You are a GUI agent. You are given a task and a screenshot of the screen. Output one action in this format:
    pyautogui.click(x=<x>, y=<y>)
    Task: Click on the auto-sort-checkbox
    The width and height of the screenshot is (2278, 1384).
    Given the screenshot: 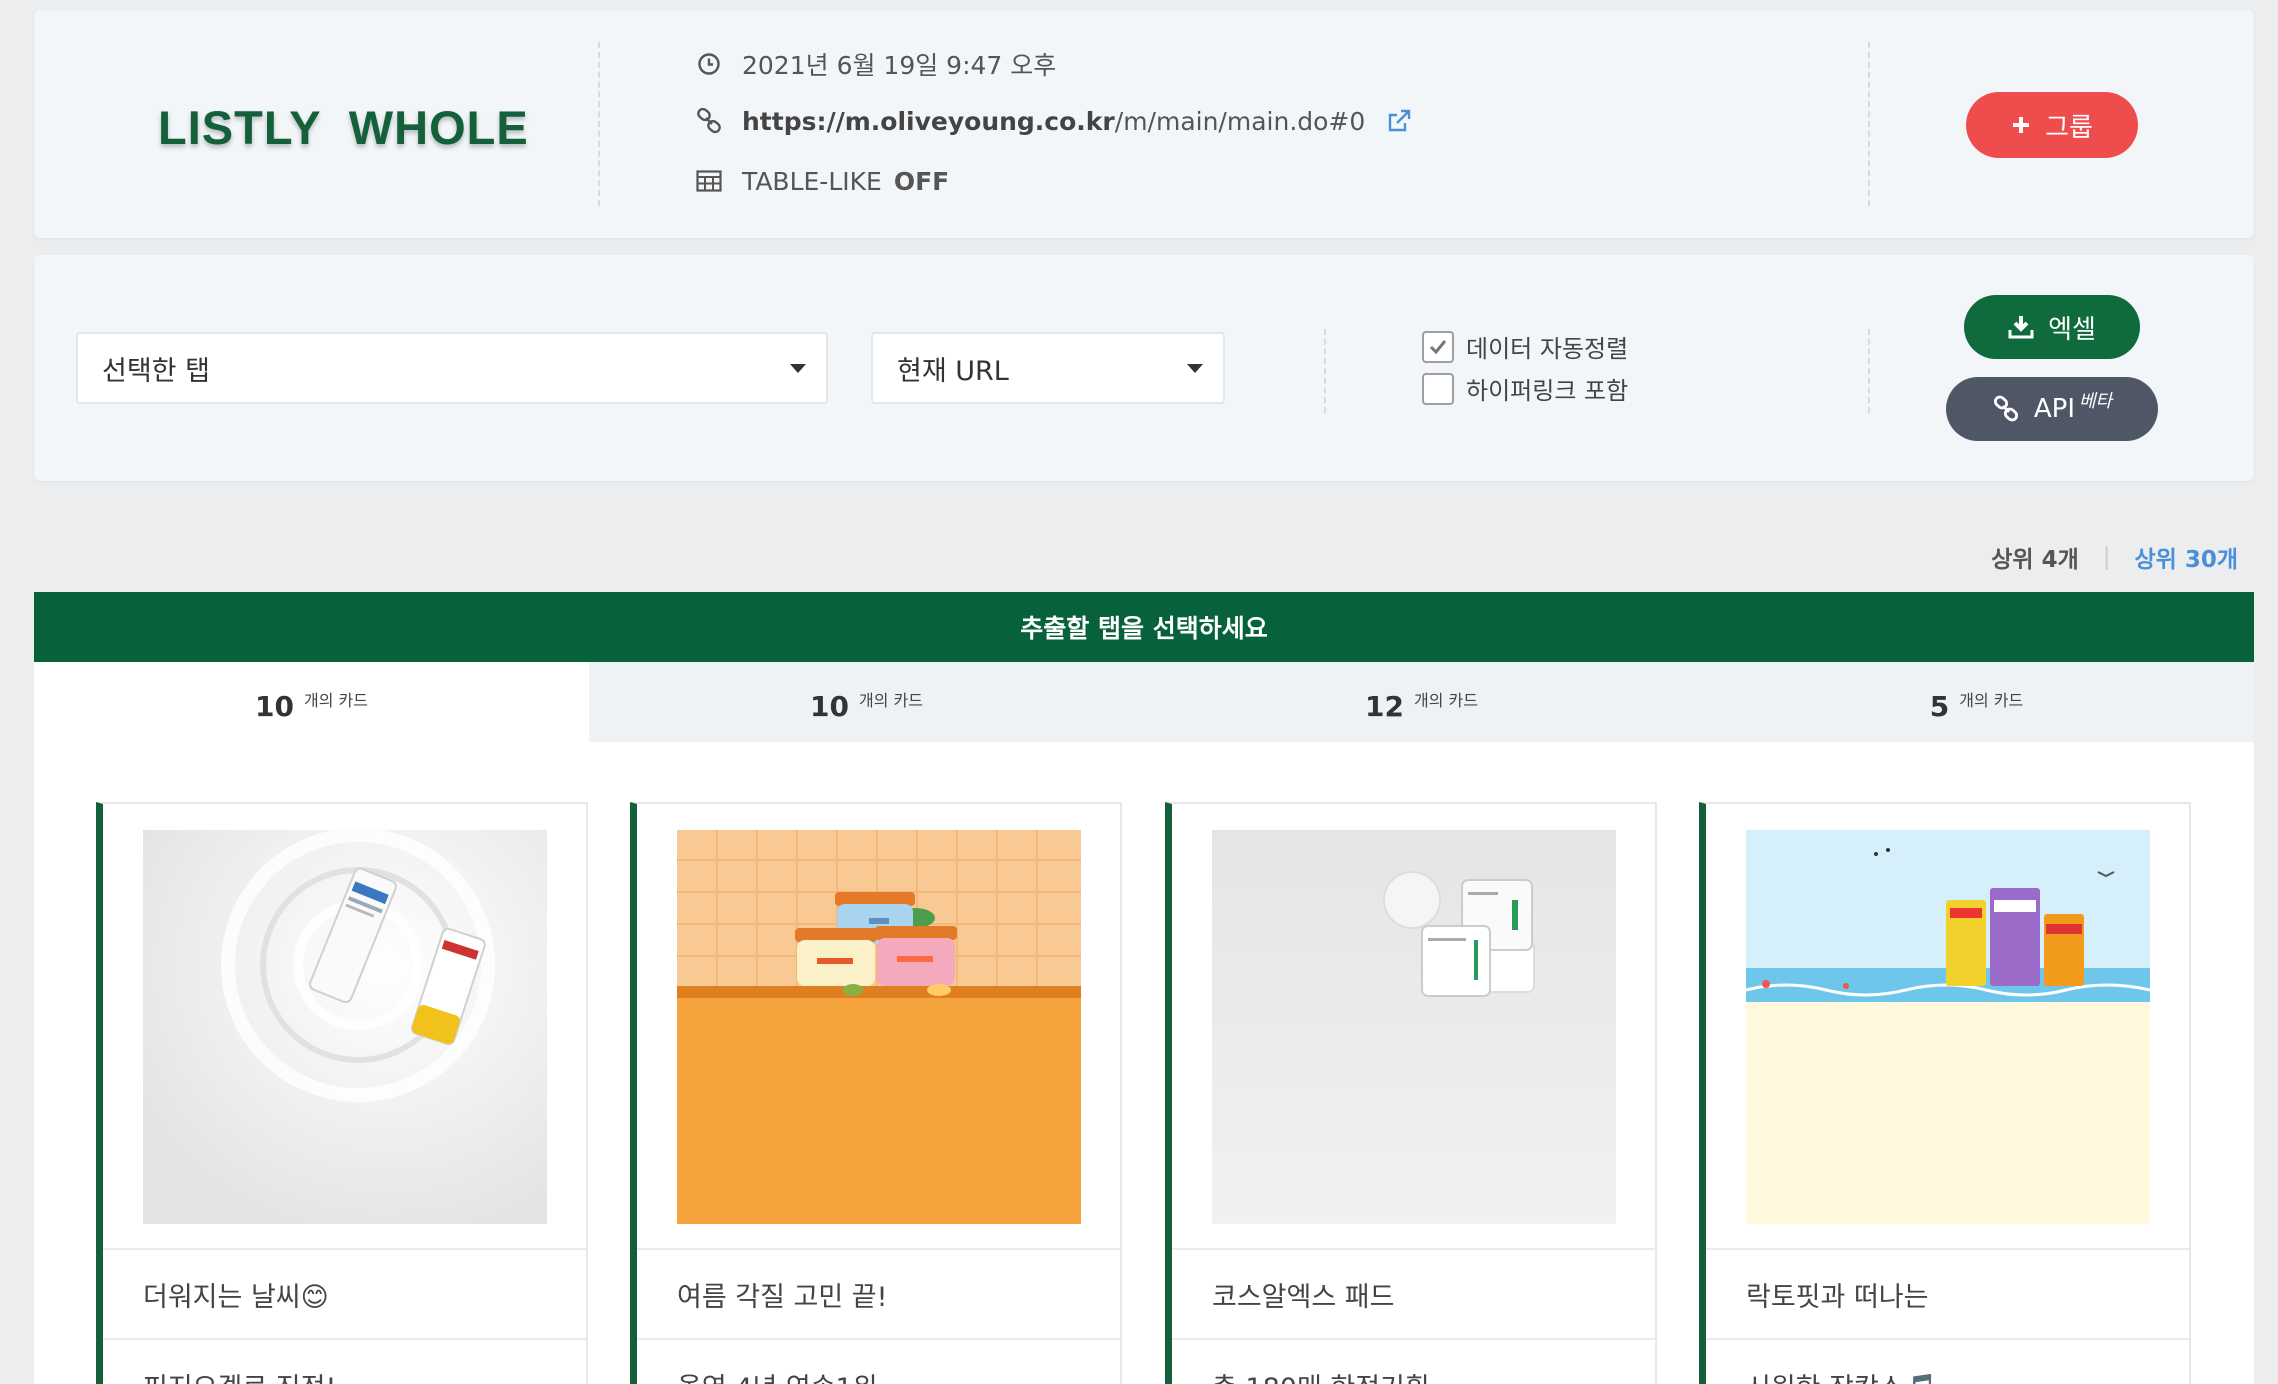 What is the action you would take?
    pyautogui.click(x=1438, y=346)
    